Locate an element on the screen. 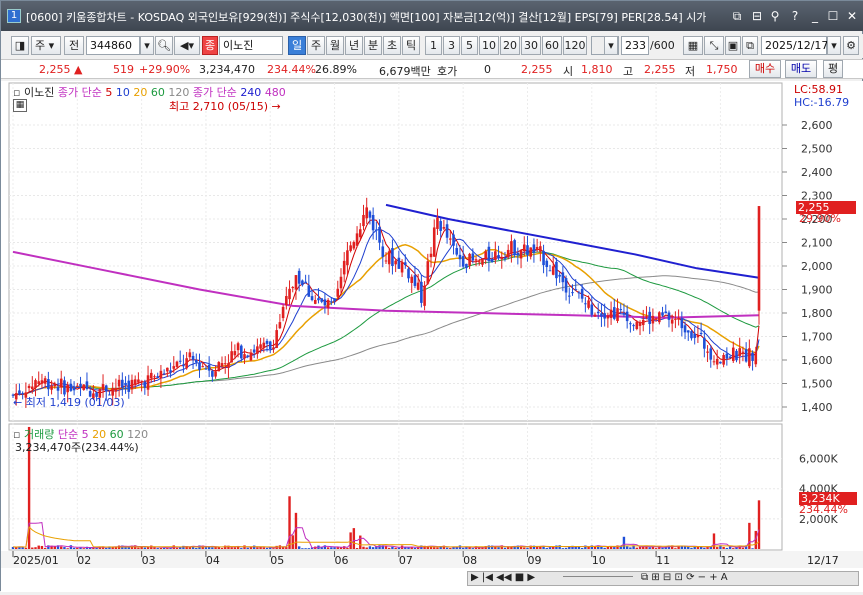 Image resolution: width=863 pixels, height=595 pixels. zoom-slider is located at coordinates (598, 578).